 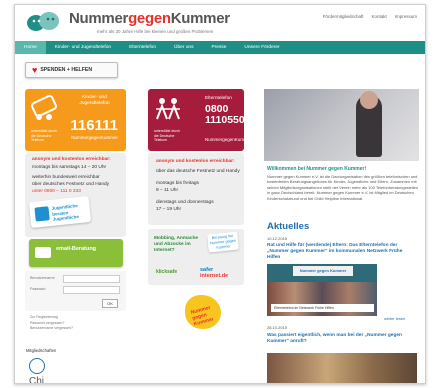 I want to click on phone-kids-icon, so click(x=44, y=107).